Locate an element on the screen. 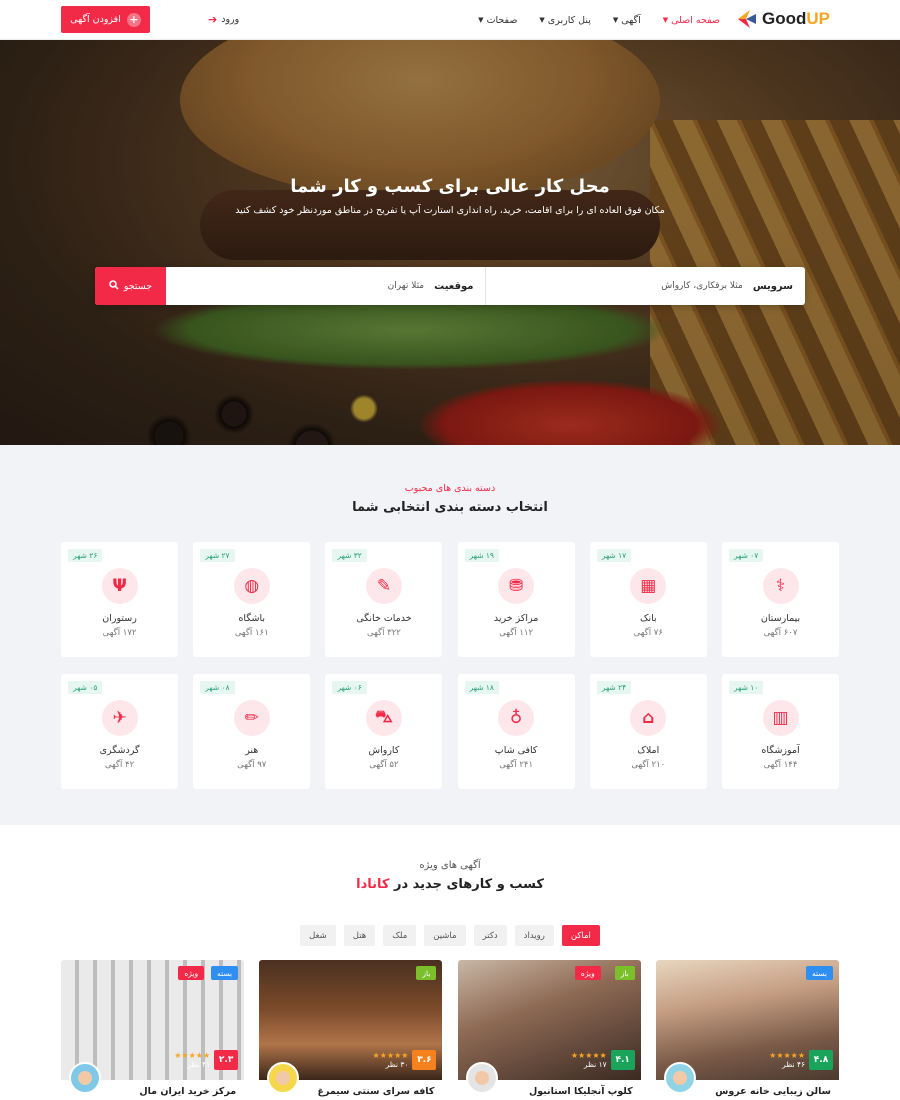  service-input is located at coordinates (642, 286).